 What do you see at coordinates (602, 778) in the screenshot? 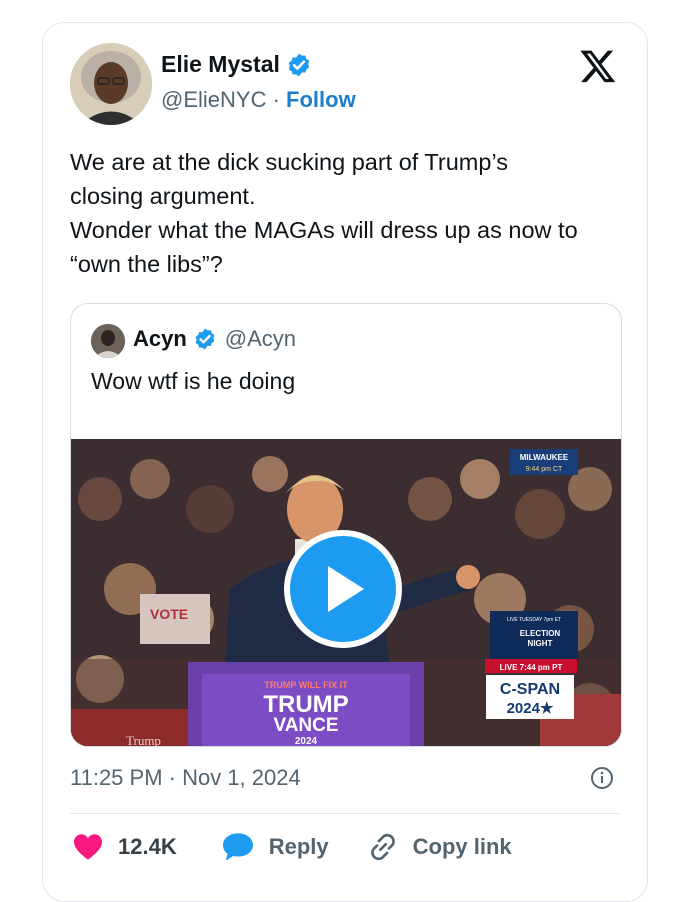
I see `info-icon` at bounding box center [602, 778].